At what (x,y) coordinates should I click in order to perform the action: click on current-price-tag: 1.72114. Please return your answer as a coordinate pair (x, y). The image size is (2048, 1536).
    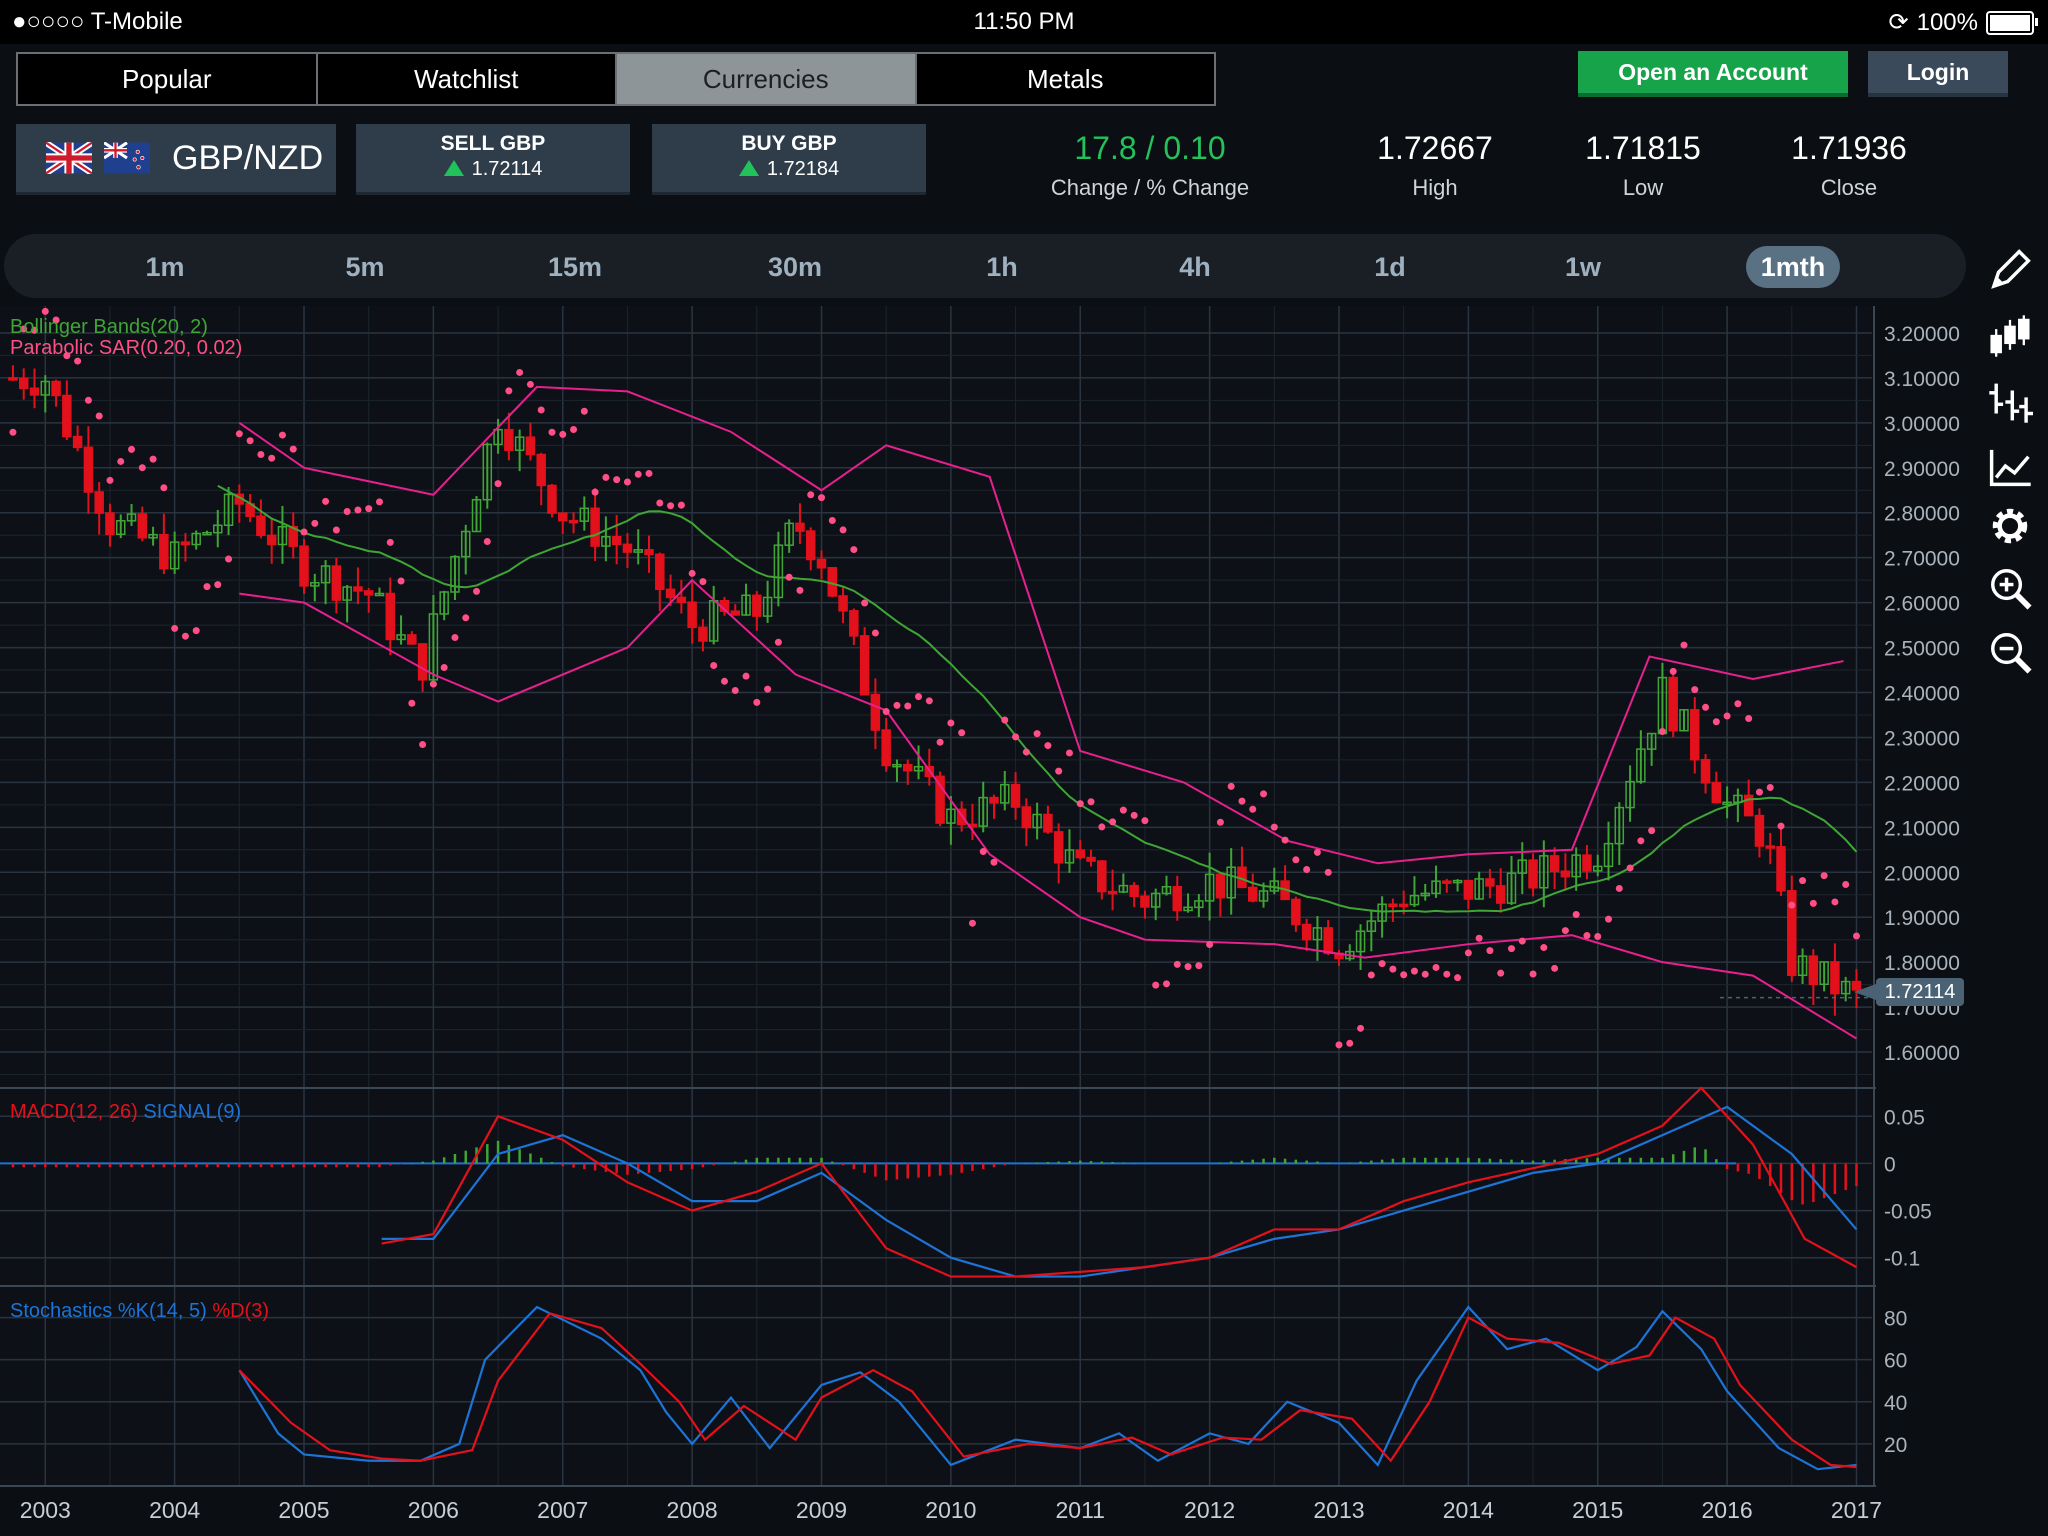
    Looking at the image, I should click on (1909, 992).